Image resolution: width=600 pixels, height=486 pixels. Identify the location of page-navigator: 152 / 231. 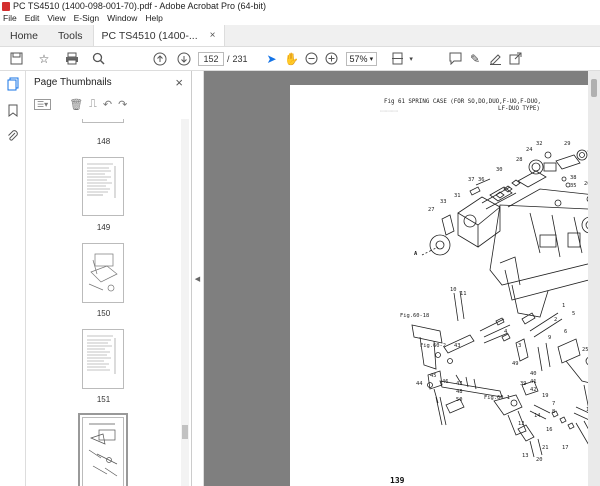
(223, 58).